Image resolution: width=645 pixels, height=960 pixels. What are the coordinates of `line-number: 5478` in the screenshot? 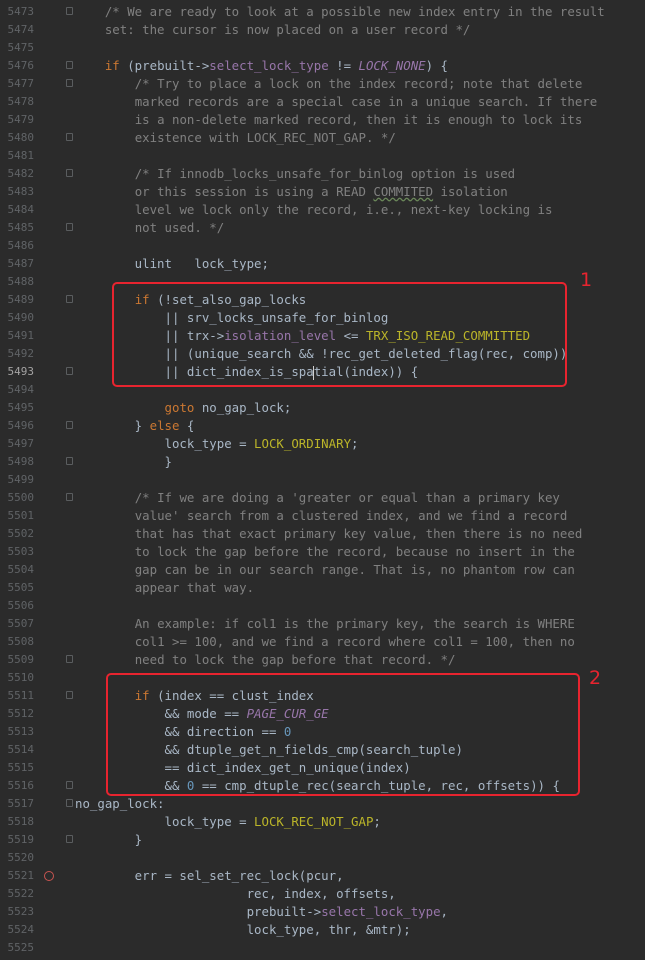 It's located at (17, 102).